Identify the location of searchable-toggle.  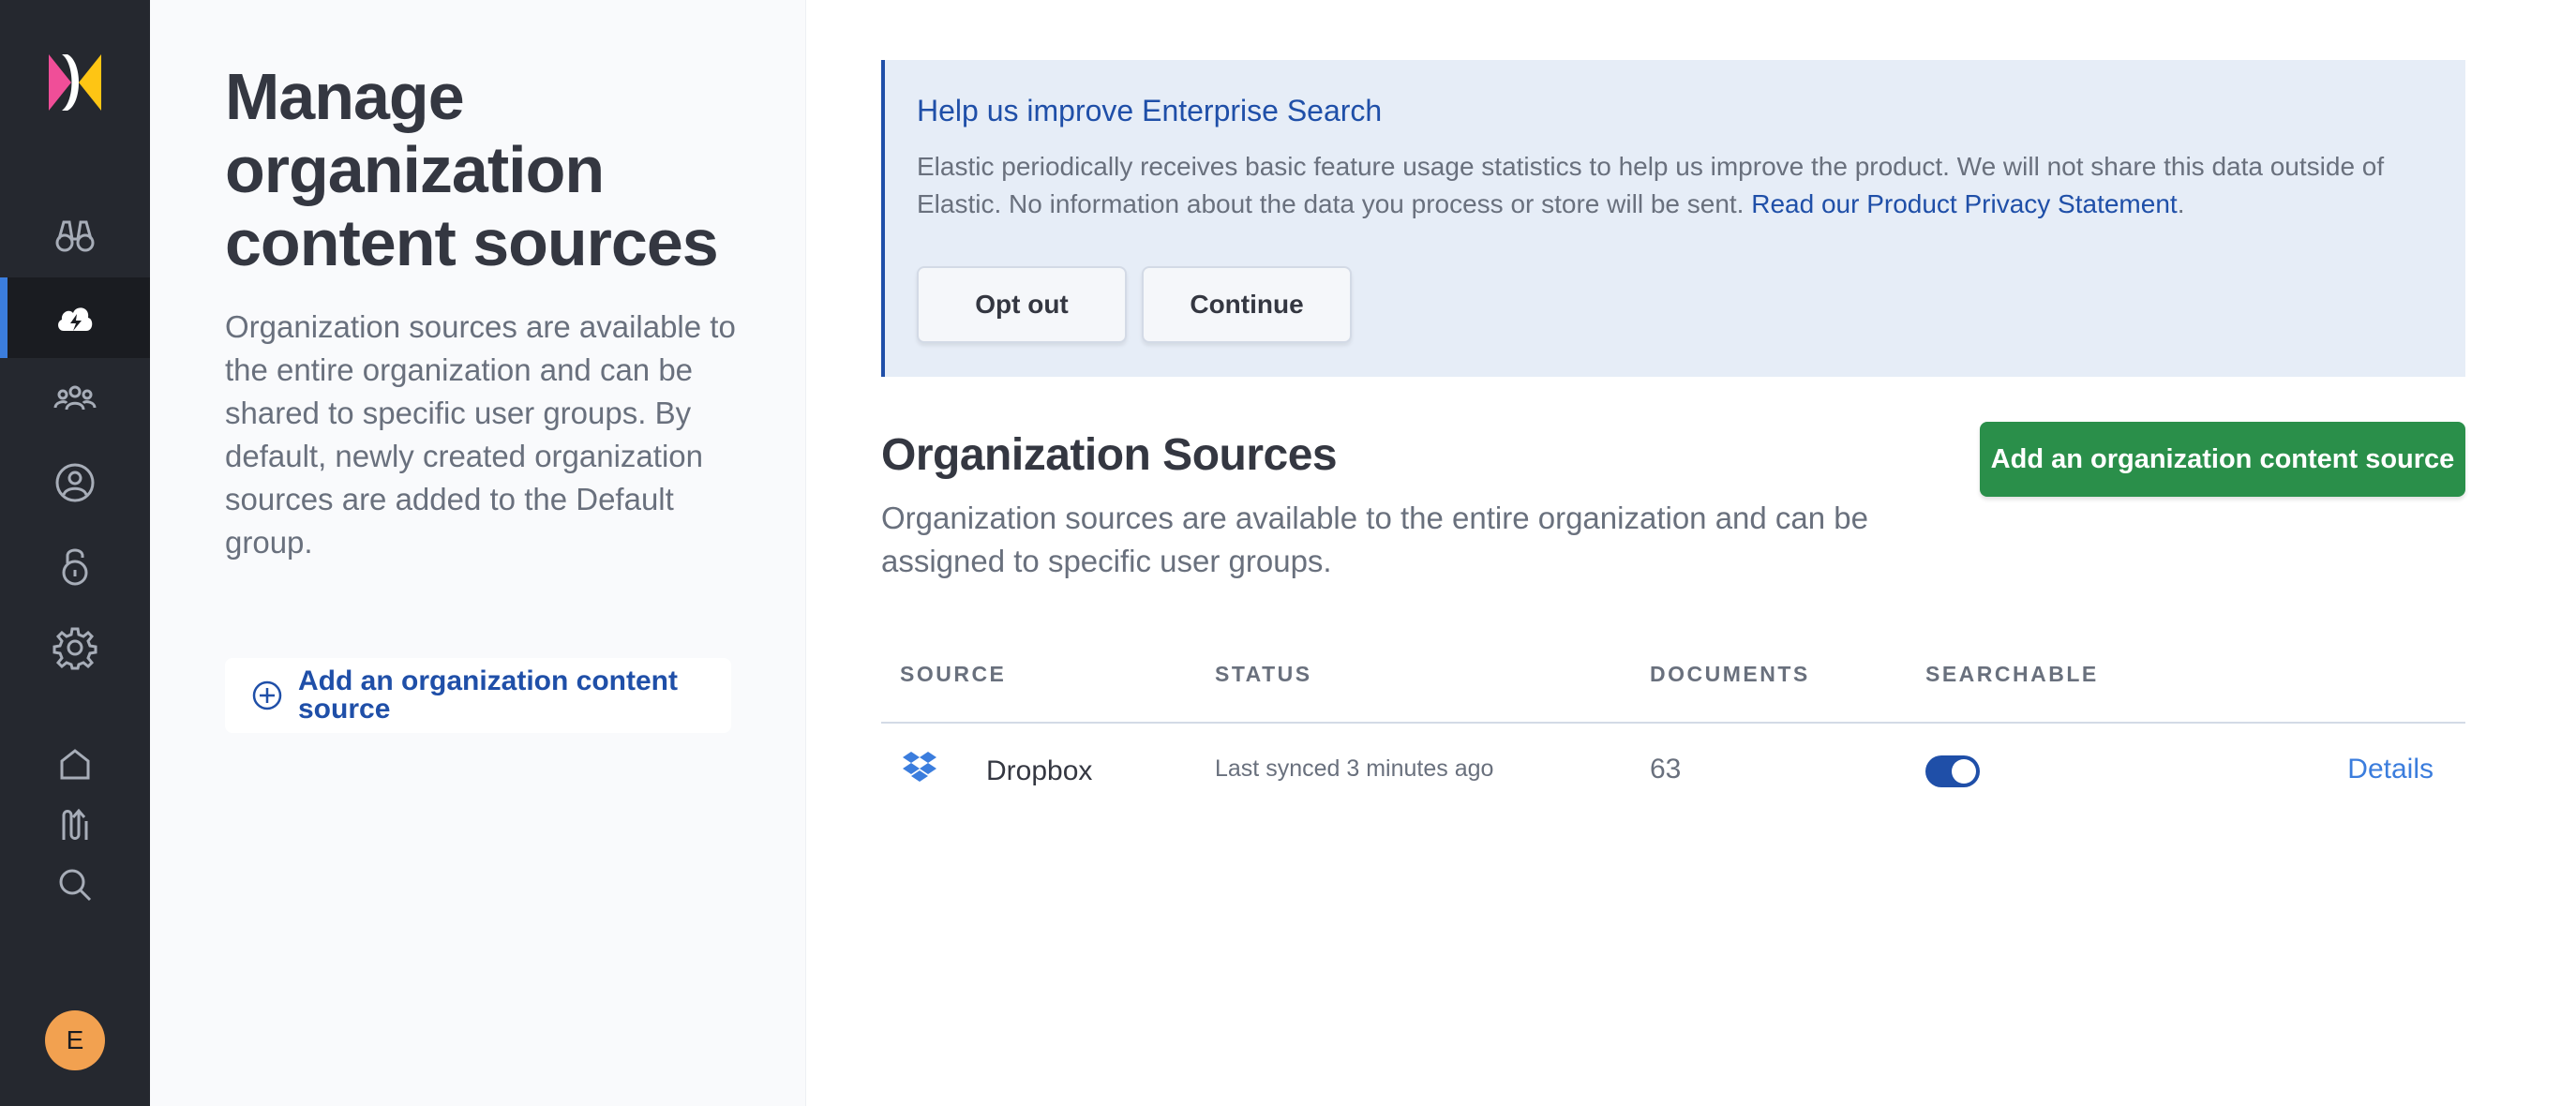
(1953, 771).